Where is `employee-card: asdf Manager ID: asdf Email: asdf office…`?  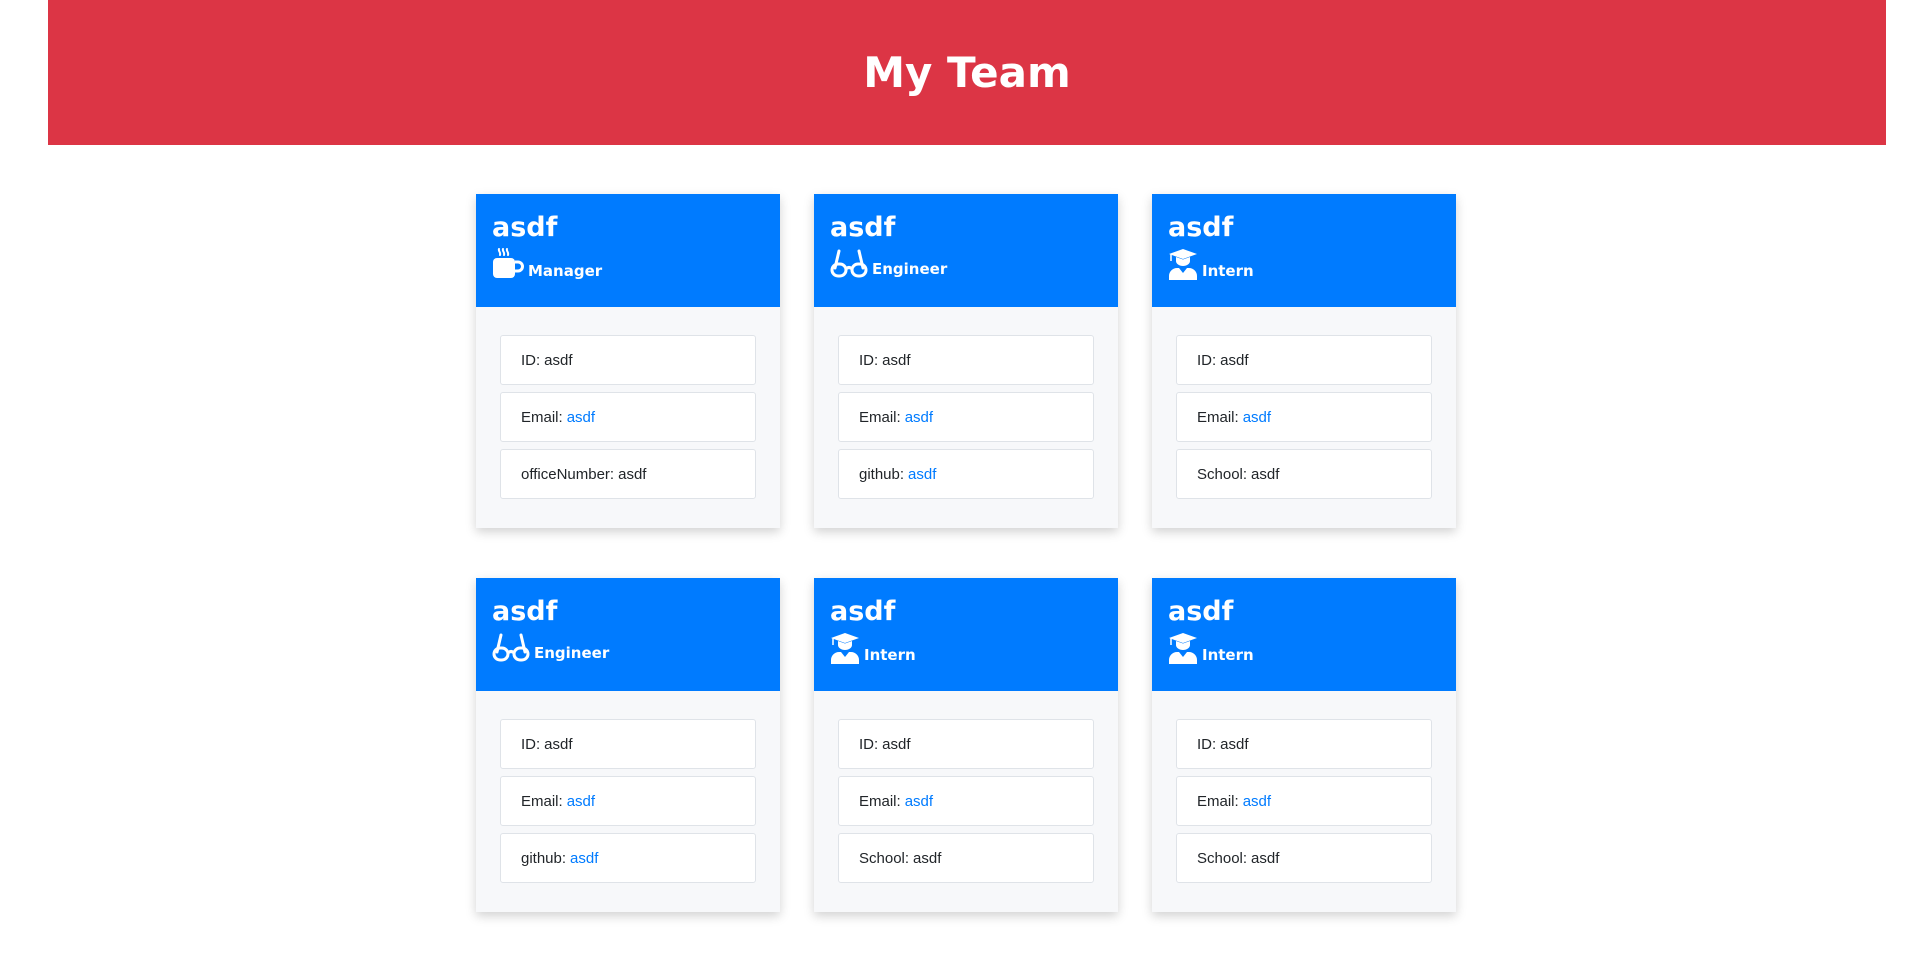
employee-card: asdf Manager ID: asdf Email: asdf office… is located at coordinates (628, 361).